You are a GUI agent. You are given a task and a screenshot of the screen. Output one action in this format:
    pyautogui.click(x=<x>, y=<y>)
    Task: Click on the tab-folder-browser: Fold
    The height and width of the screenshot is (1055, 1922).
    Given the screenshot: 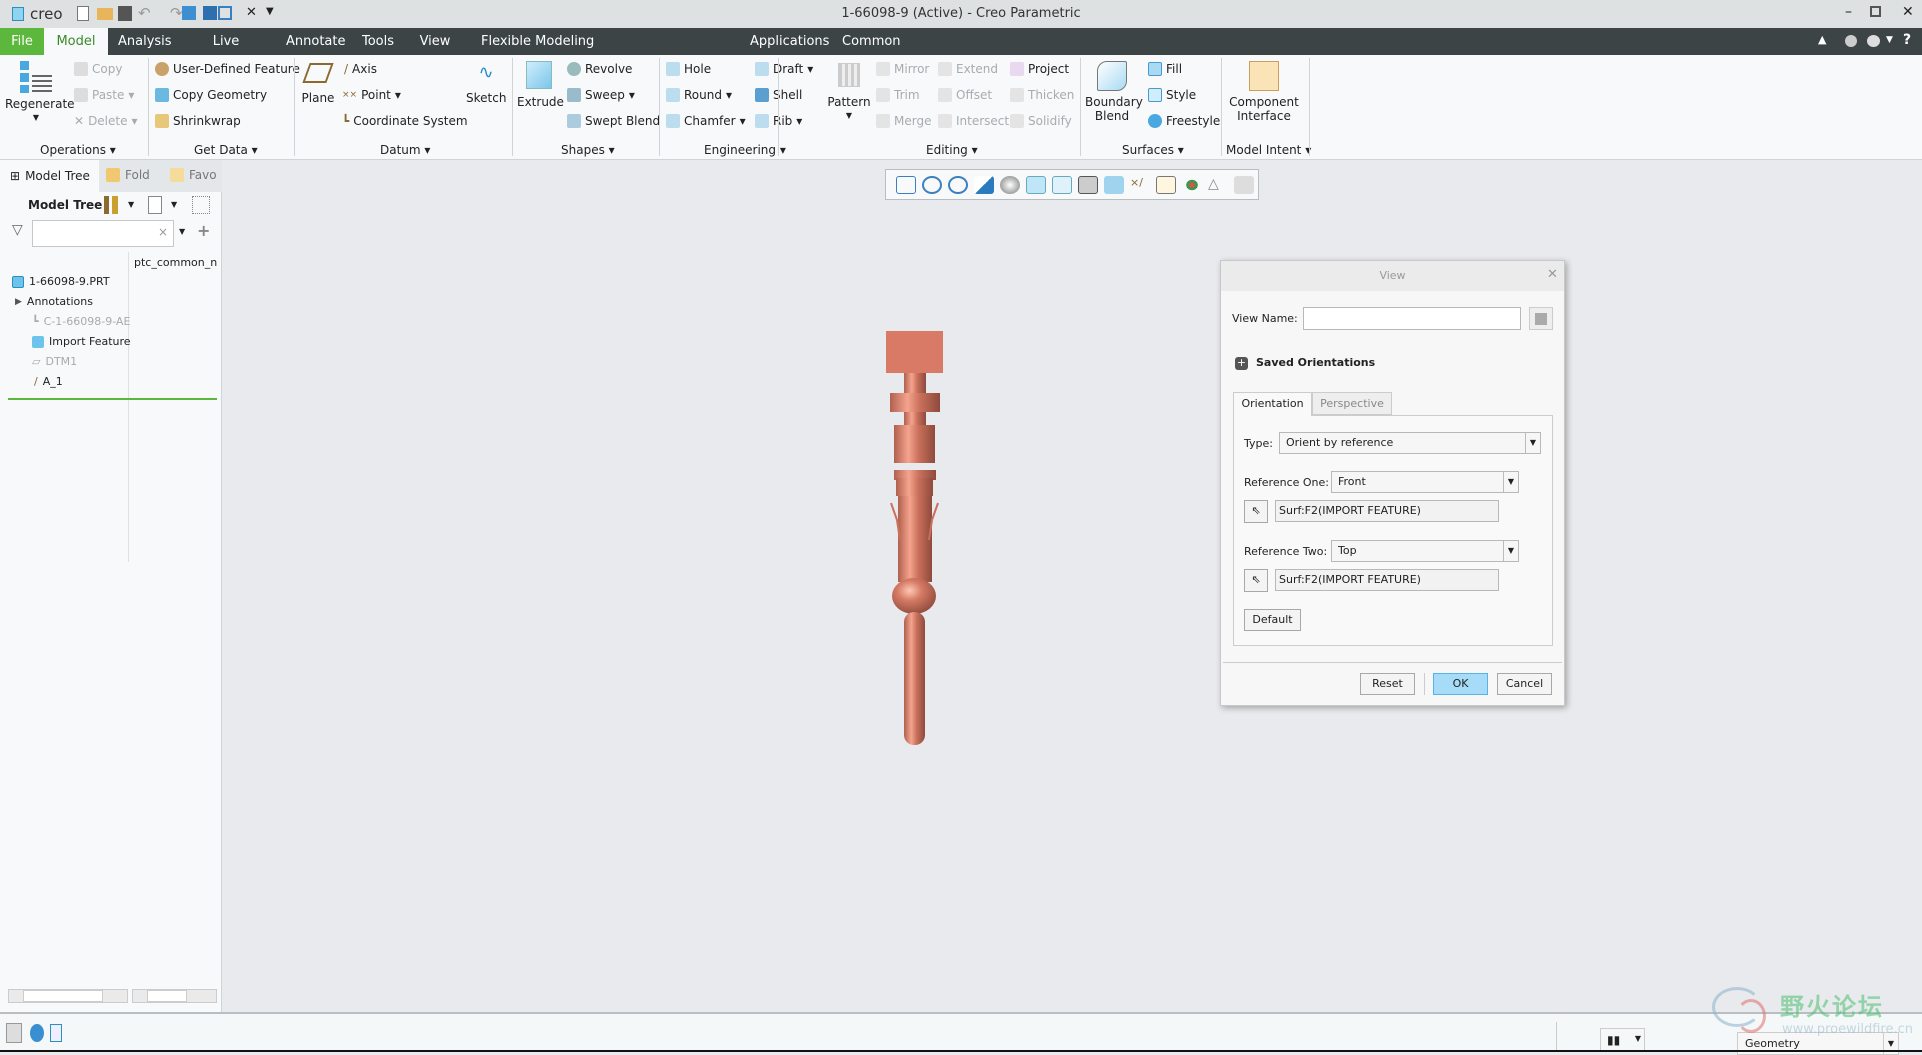 What is the action you would take?
    pyautogui.click(x=128, y=175)
    